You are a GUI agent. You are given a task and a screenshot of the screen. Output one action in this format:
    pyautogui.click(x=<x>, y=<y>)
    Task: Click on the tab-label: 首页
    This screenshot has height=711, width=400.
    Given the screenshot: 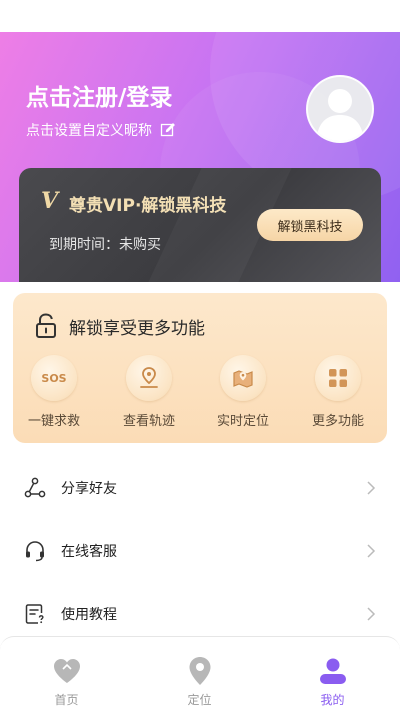 What is the action you would take?
    pyautogui.click(x=66, y=700)
    